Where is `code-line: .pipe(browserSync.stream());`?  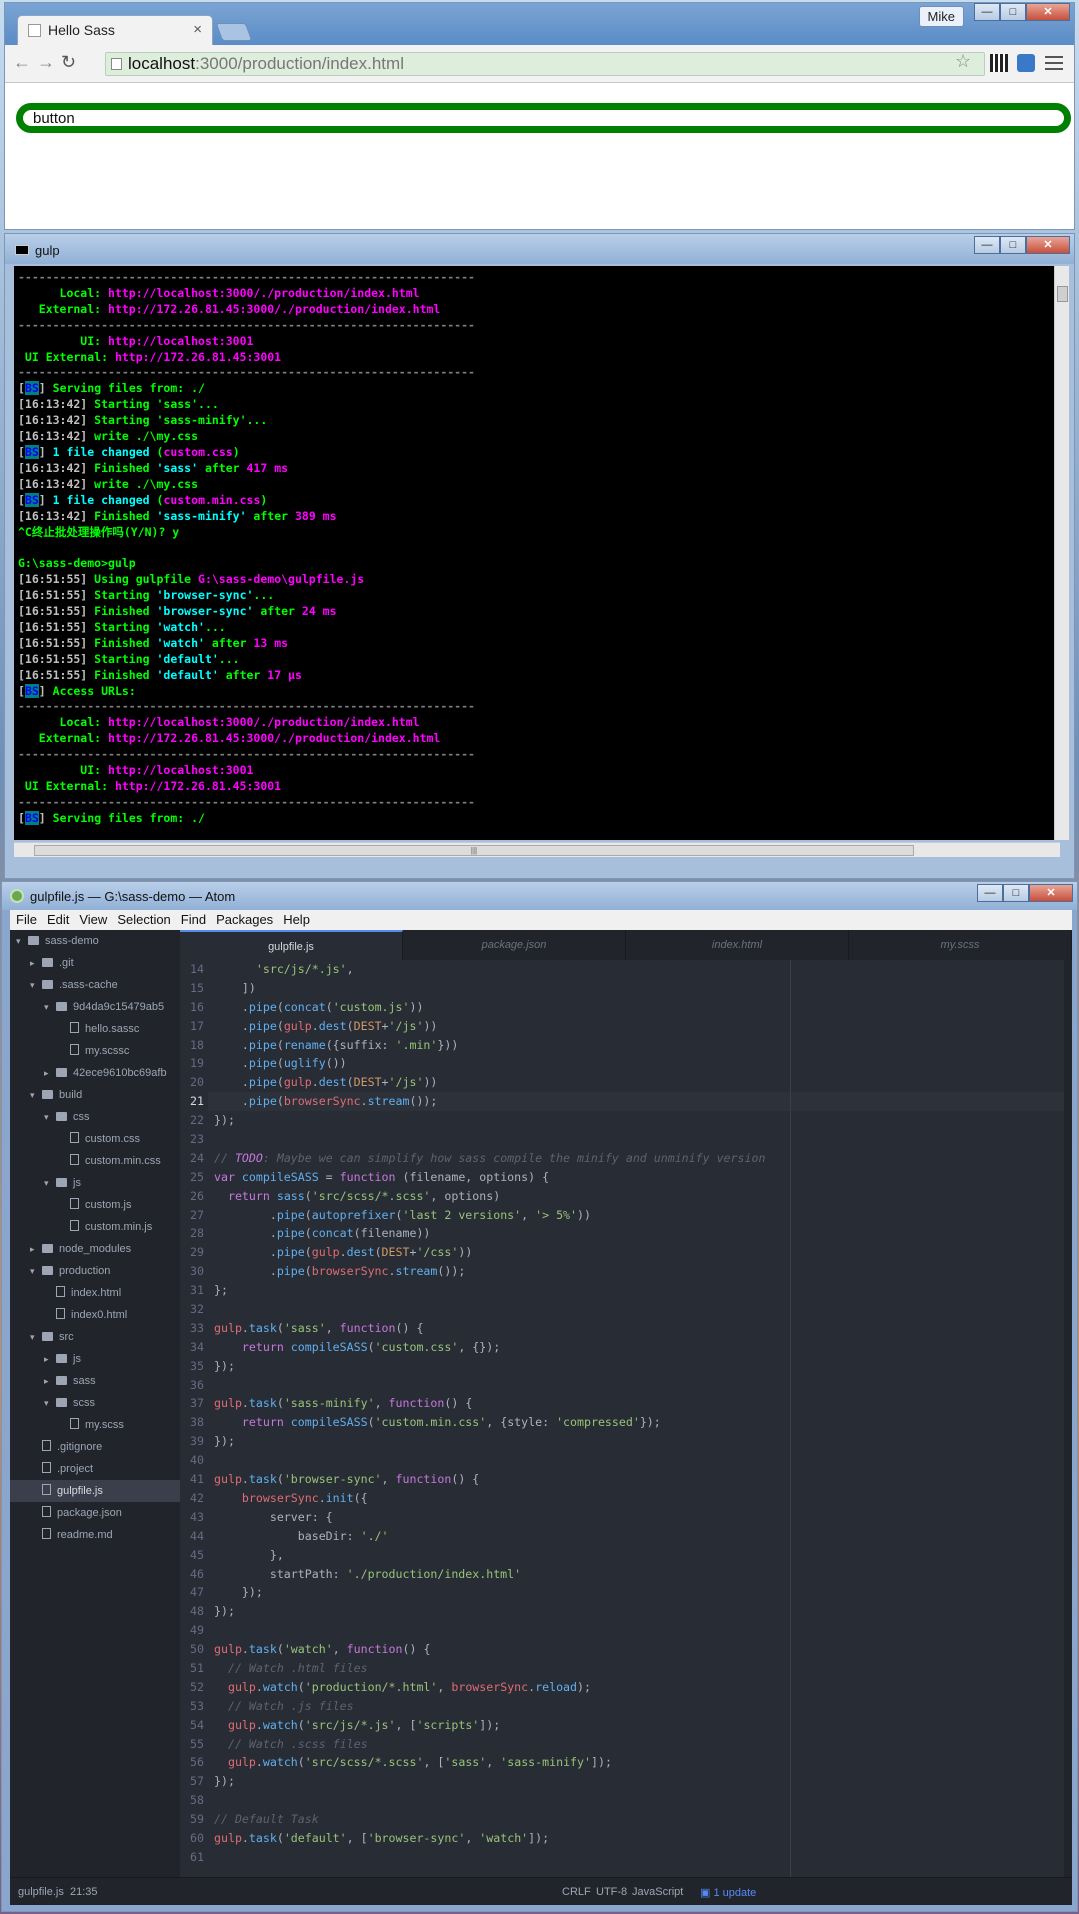
code-line: .pipe(browserSync.stream()); is located at coordinates (489, 1271).